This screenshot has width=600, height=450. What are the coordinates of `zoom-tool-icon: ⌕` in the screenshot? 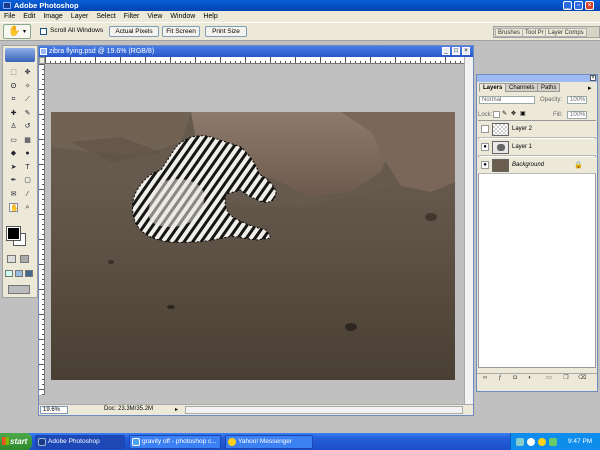 It's located at (27, 207).